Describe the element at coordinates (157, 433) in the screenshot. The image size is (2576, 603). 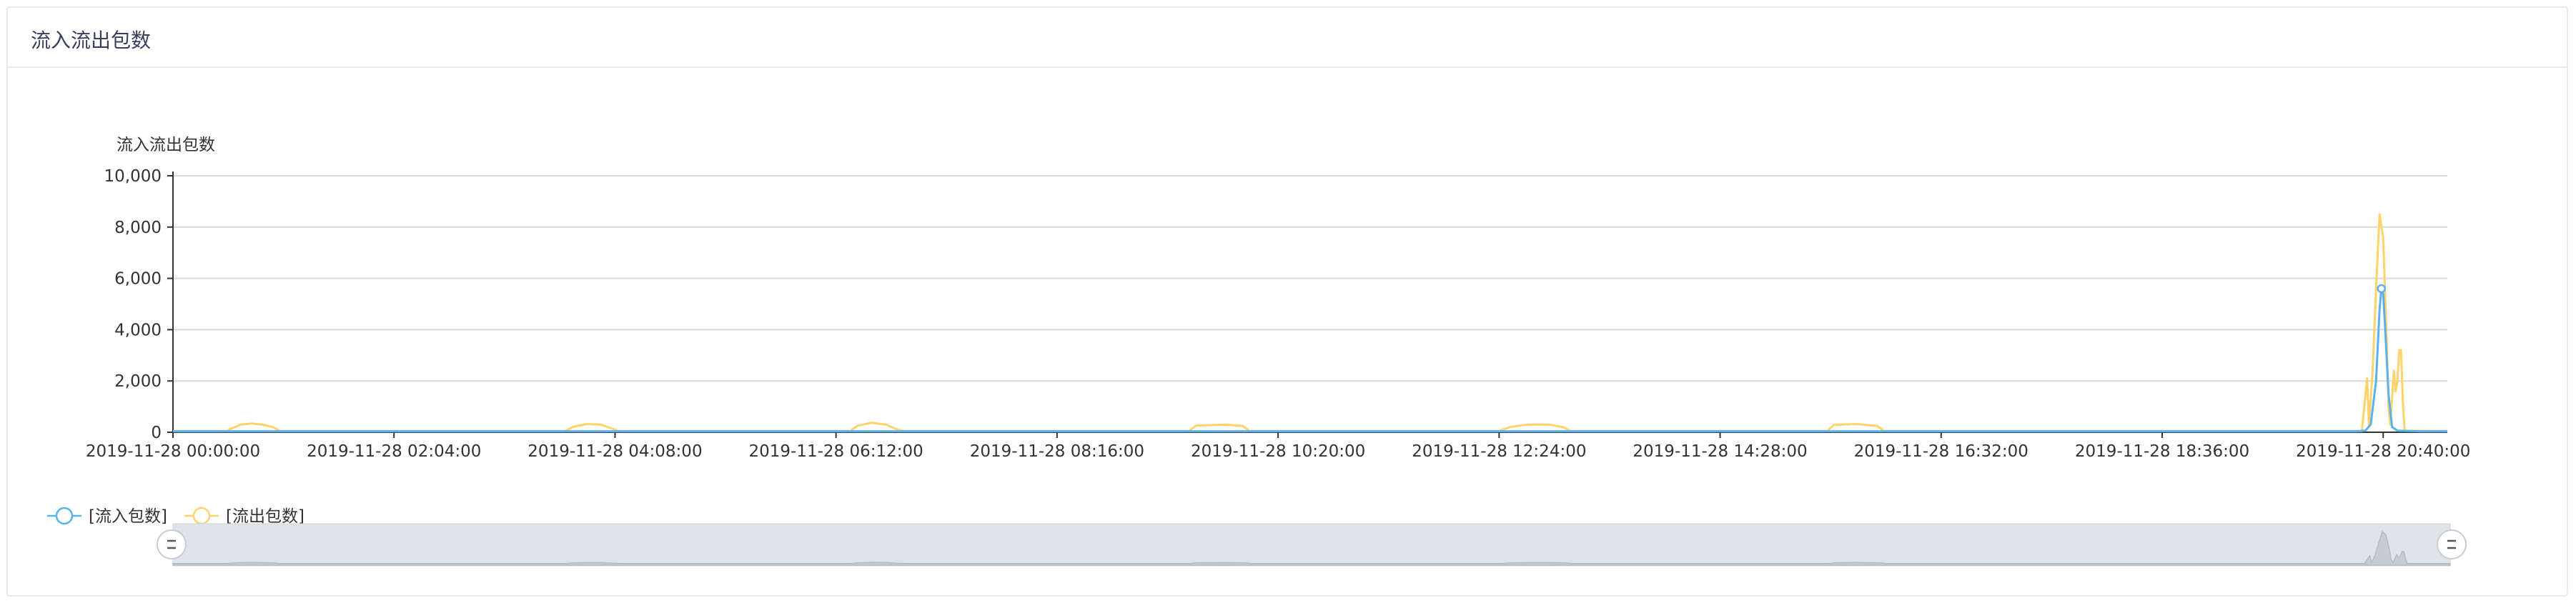
I see `y-tick-label: 0` at that location.